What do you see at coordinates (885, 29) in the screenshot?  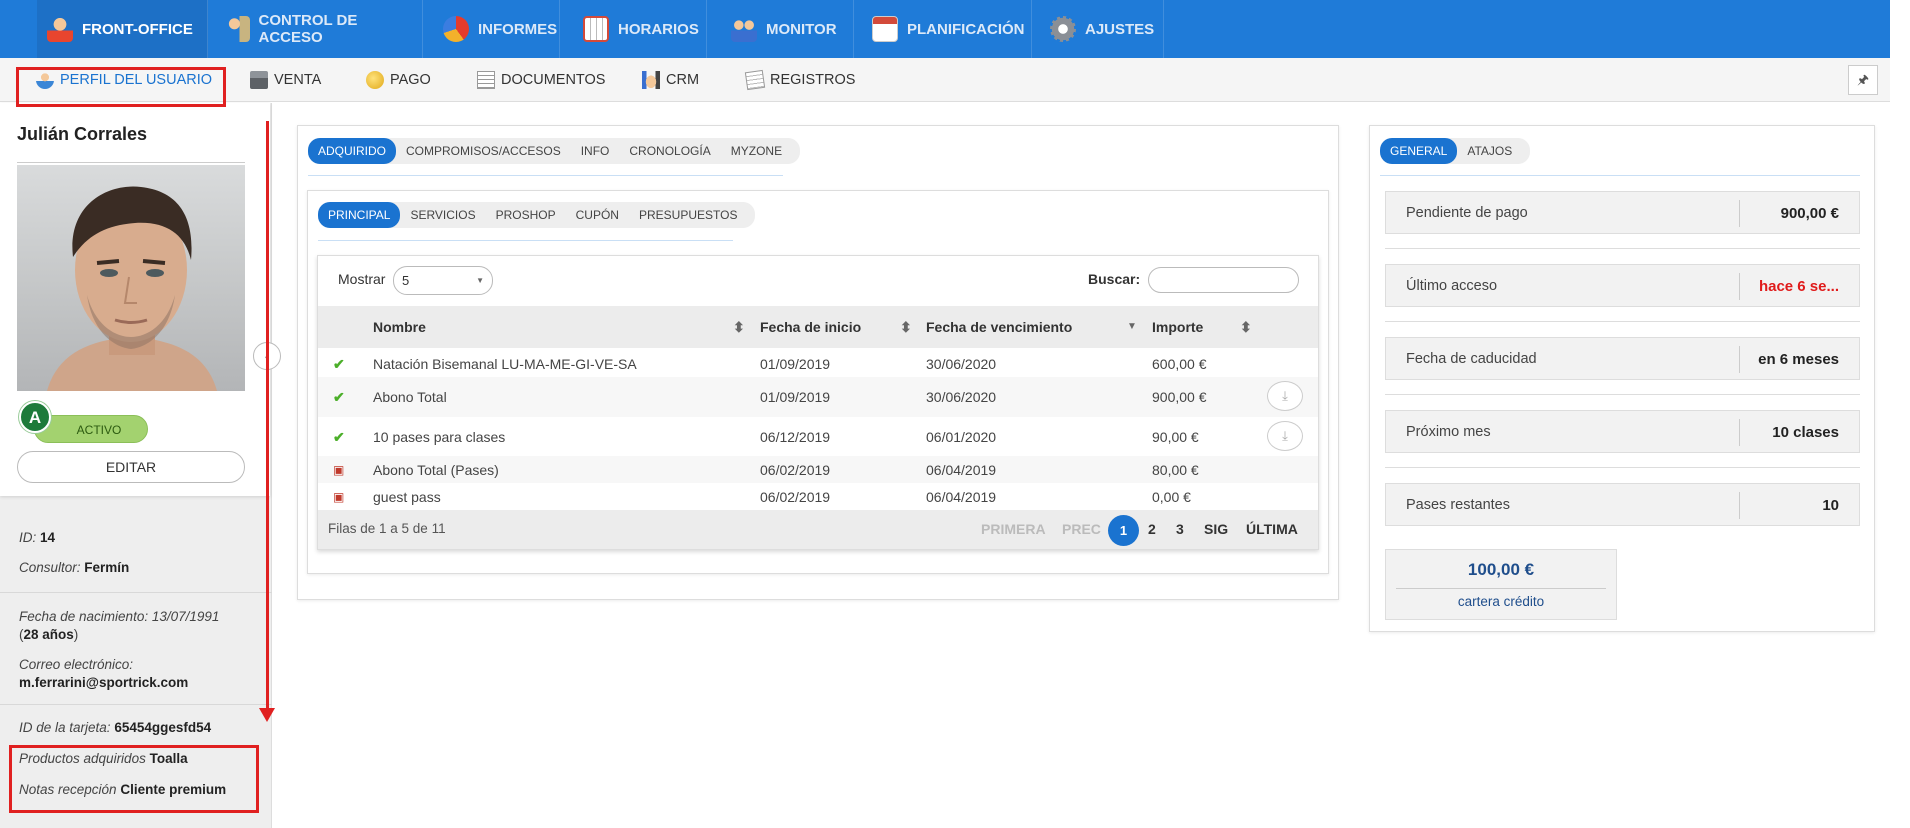 I see `calendar-icon` at bounding box center [885, 29].